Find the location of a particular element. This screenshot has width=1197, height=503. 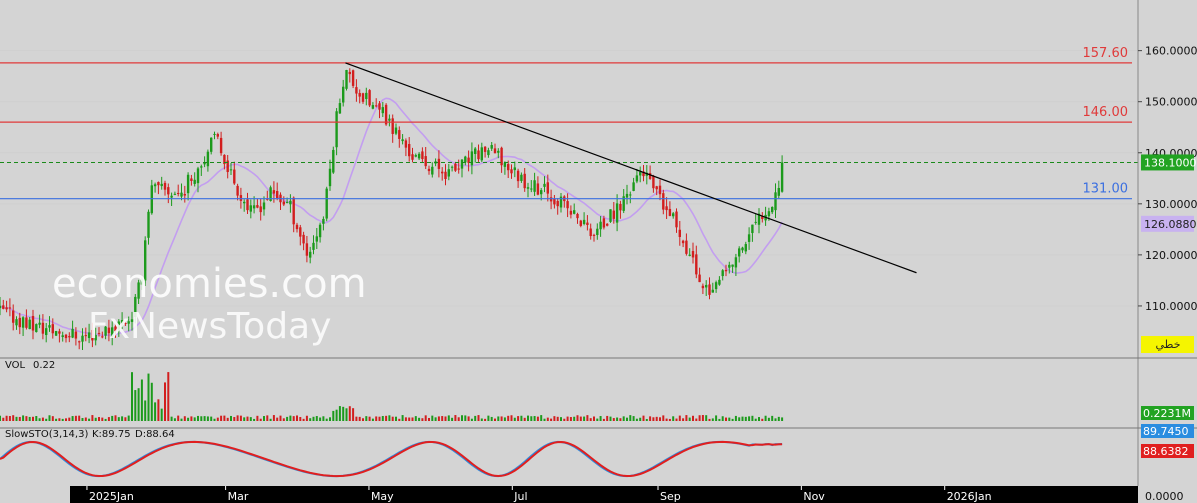

price-badge-text-0: 138.1000 is located at coordinates (1170, 162).